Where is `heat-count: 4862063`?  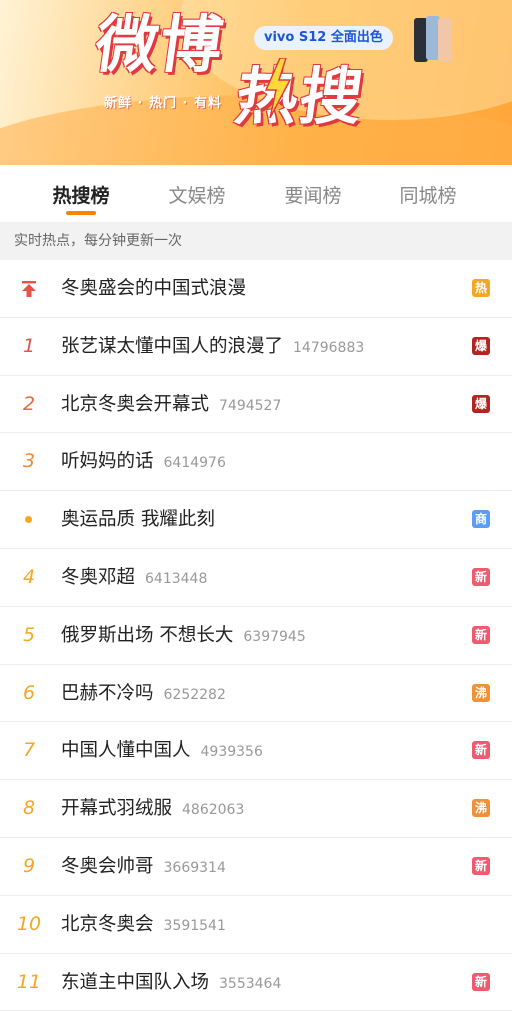 heat-count: 4862063 is located at coordinates (213, 810).